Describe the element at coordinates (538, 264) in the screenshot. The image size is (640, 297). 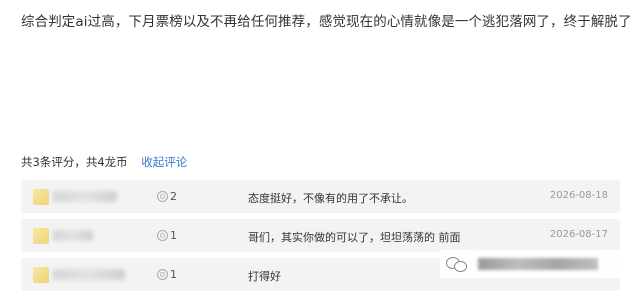
I see `watermark-text-blurred` at that location.